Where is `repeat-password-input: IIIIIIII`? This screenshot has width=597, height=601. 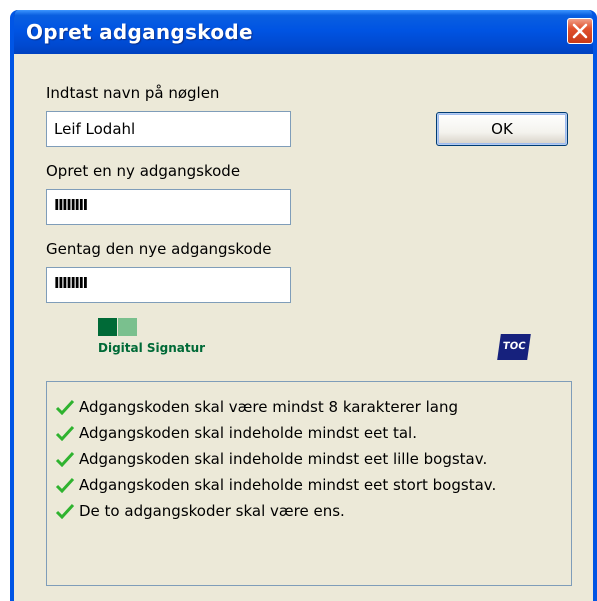
repeat-password-input: IIIIIIII is located at coordinates (168, 285).